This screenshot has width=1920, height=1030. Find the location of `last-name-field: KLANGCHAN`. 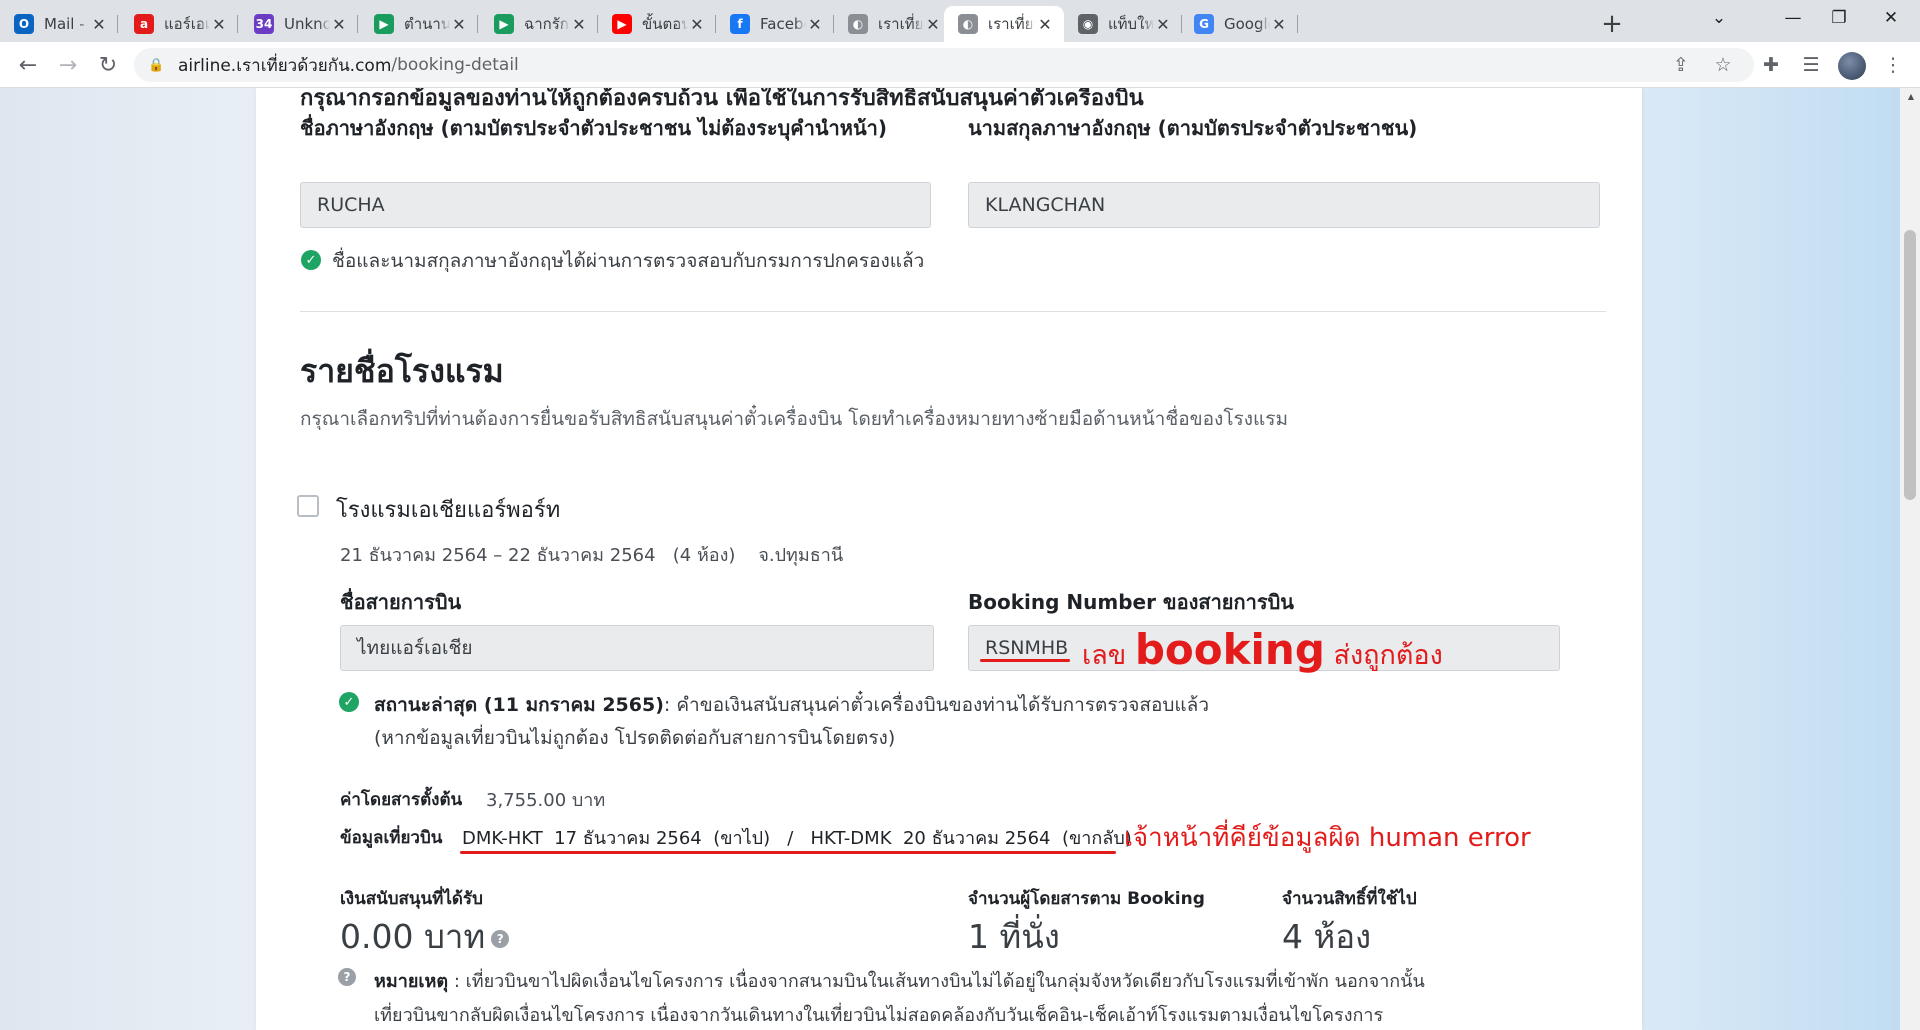

last-name-field: KLANGCHAN is located at coordinates (1284, 205).